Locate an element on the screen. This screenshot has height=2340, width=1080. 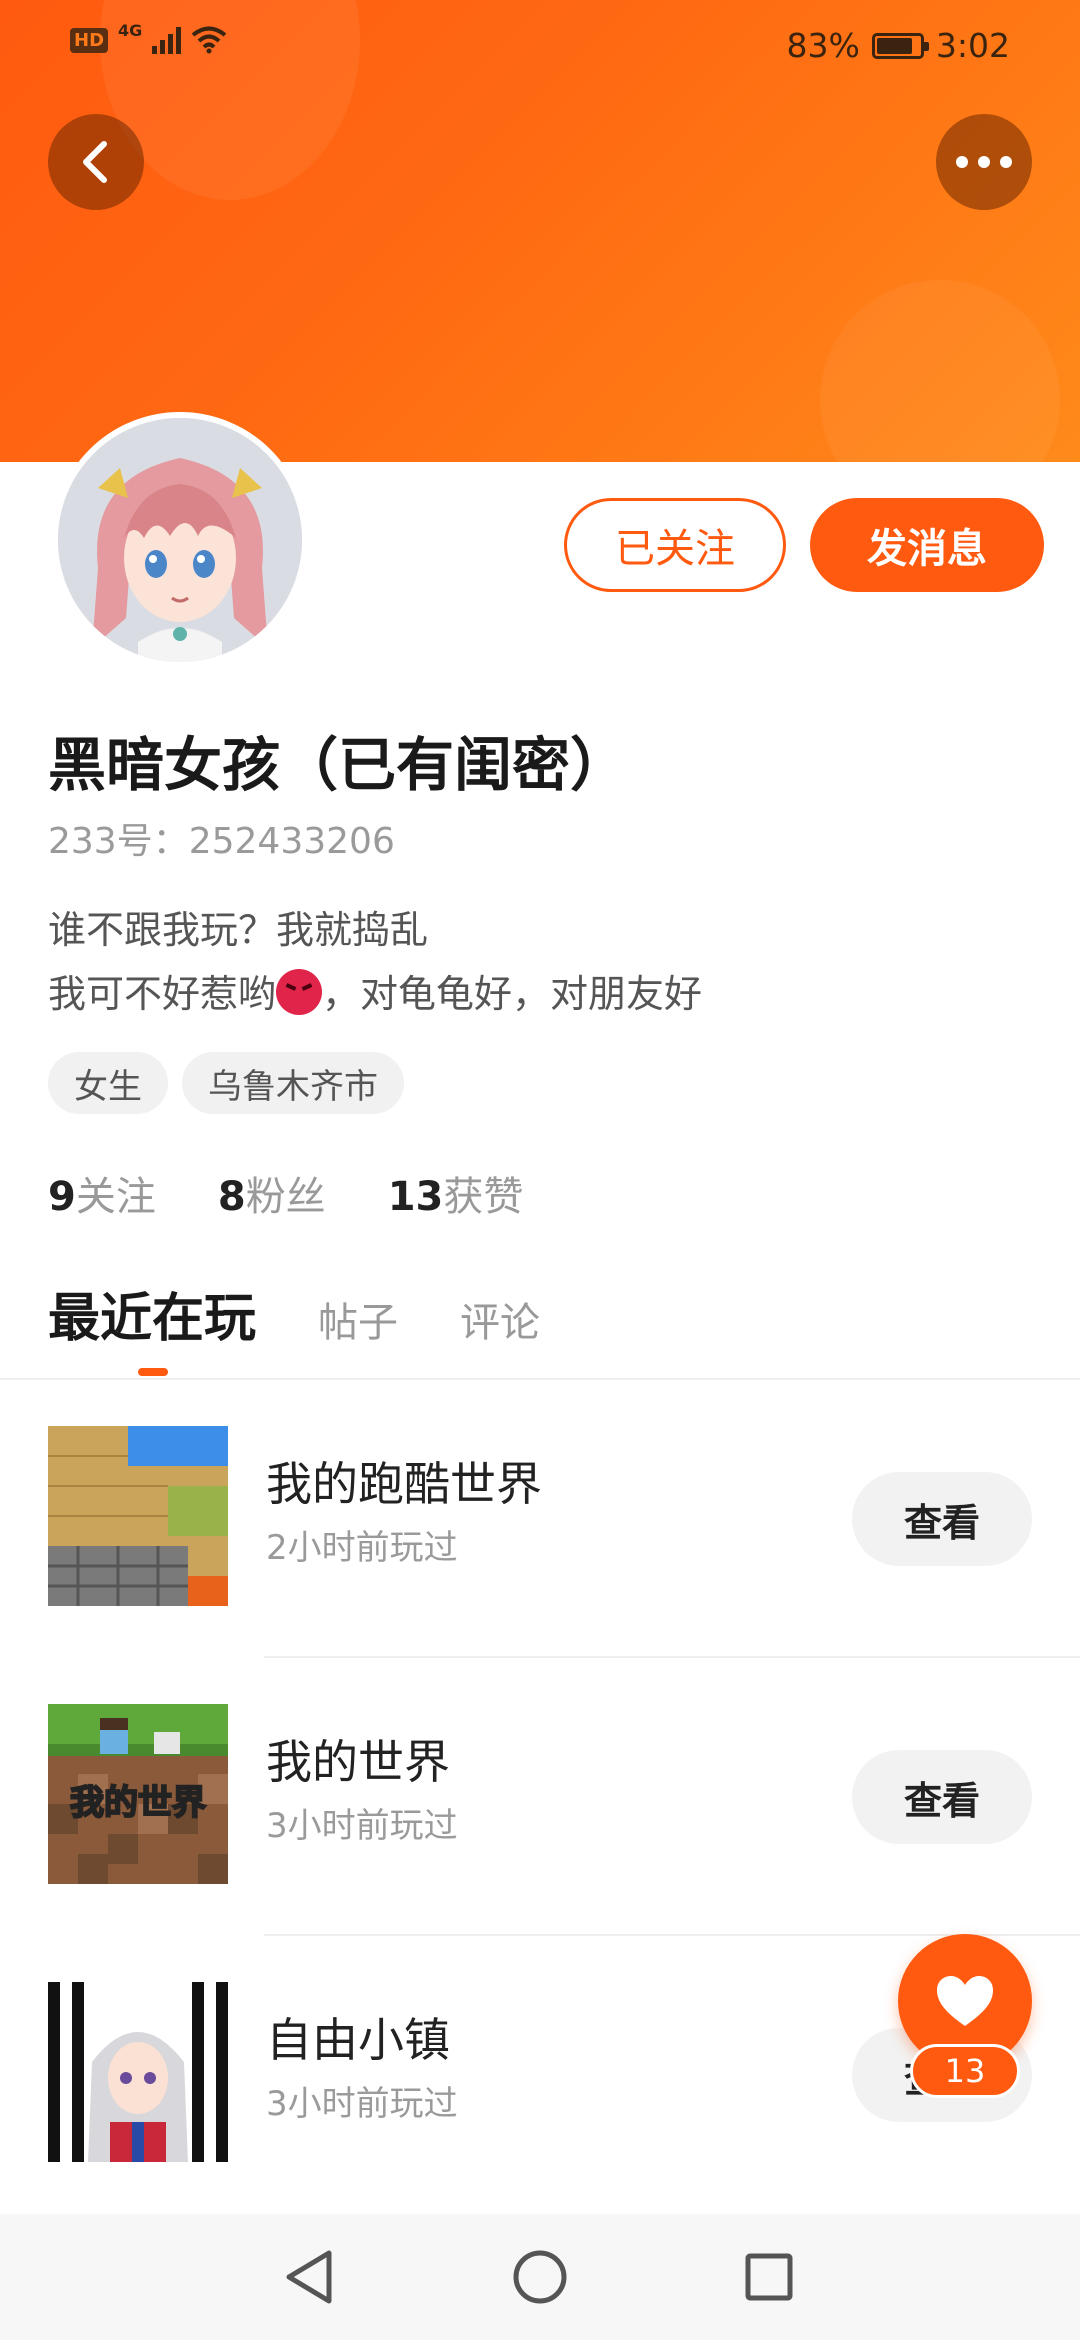
tag-gender: 女生 is located at coordinates (108, 1083).